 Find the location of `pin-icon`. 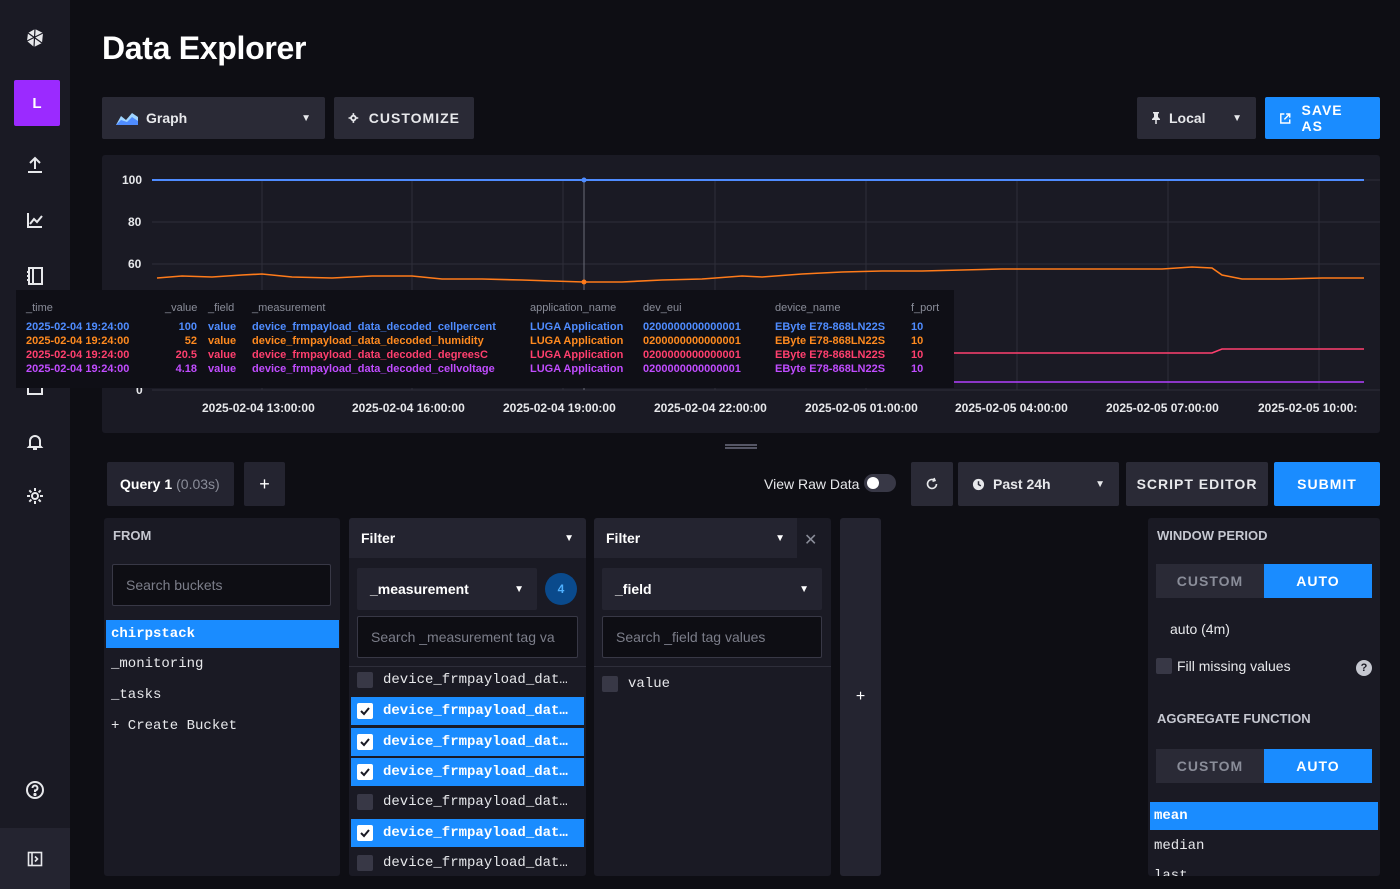

pin-icon is located at coordinates (1156, 118).